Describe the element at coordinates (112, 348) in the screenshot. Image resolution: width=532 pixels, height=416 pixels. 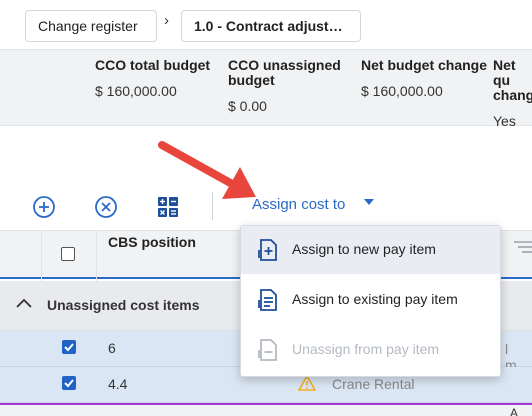
I see `row-cbs: 6` at that location.